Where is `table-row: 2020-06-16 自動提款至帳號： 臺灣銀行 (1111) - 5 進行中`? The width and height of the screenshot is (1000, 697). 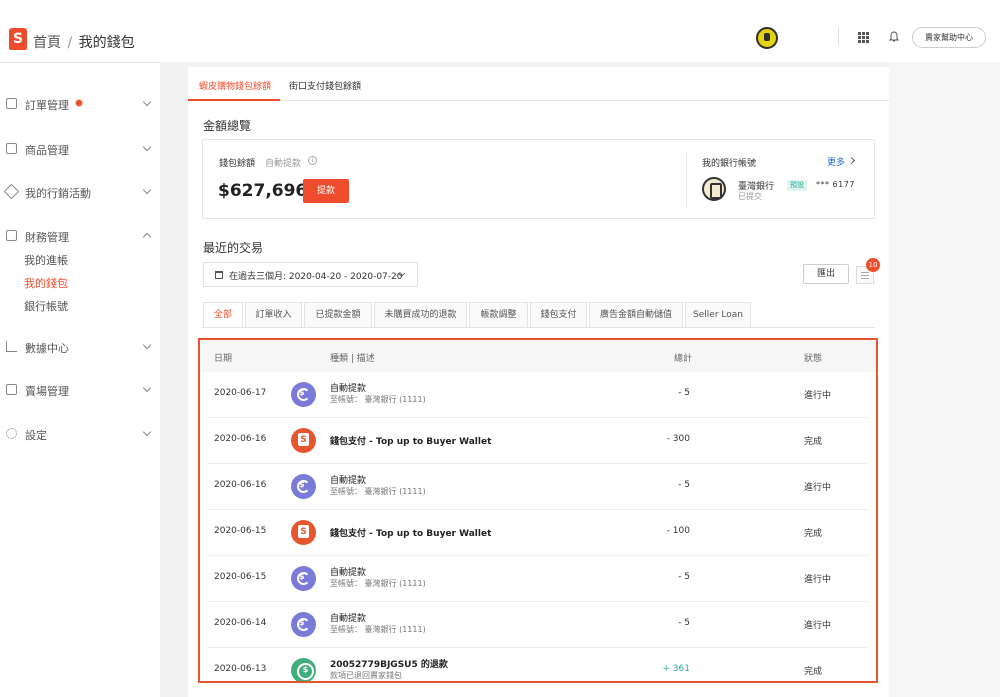
table-row: 2020-06-16 自動提款至帳號： 臺灣銀行 (1111) - 5 進行中 is located at coordinates (538, 487).